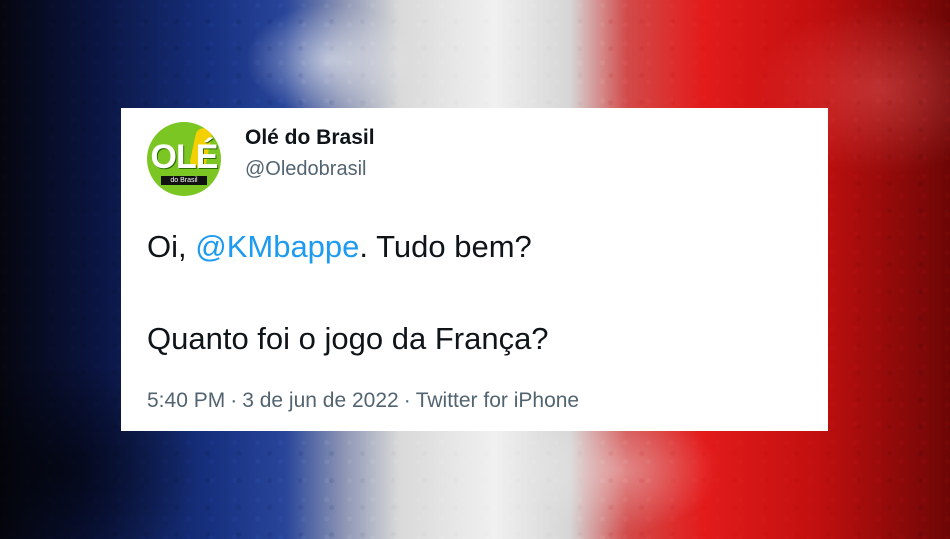 Image resolution: width=950 pixels, height=539 pixels. I want to click on tweet-greeting: Oi,, so click(171, 246).